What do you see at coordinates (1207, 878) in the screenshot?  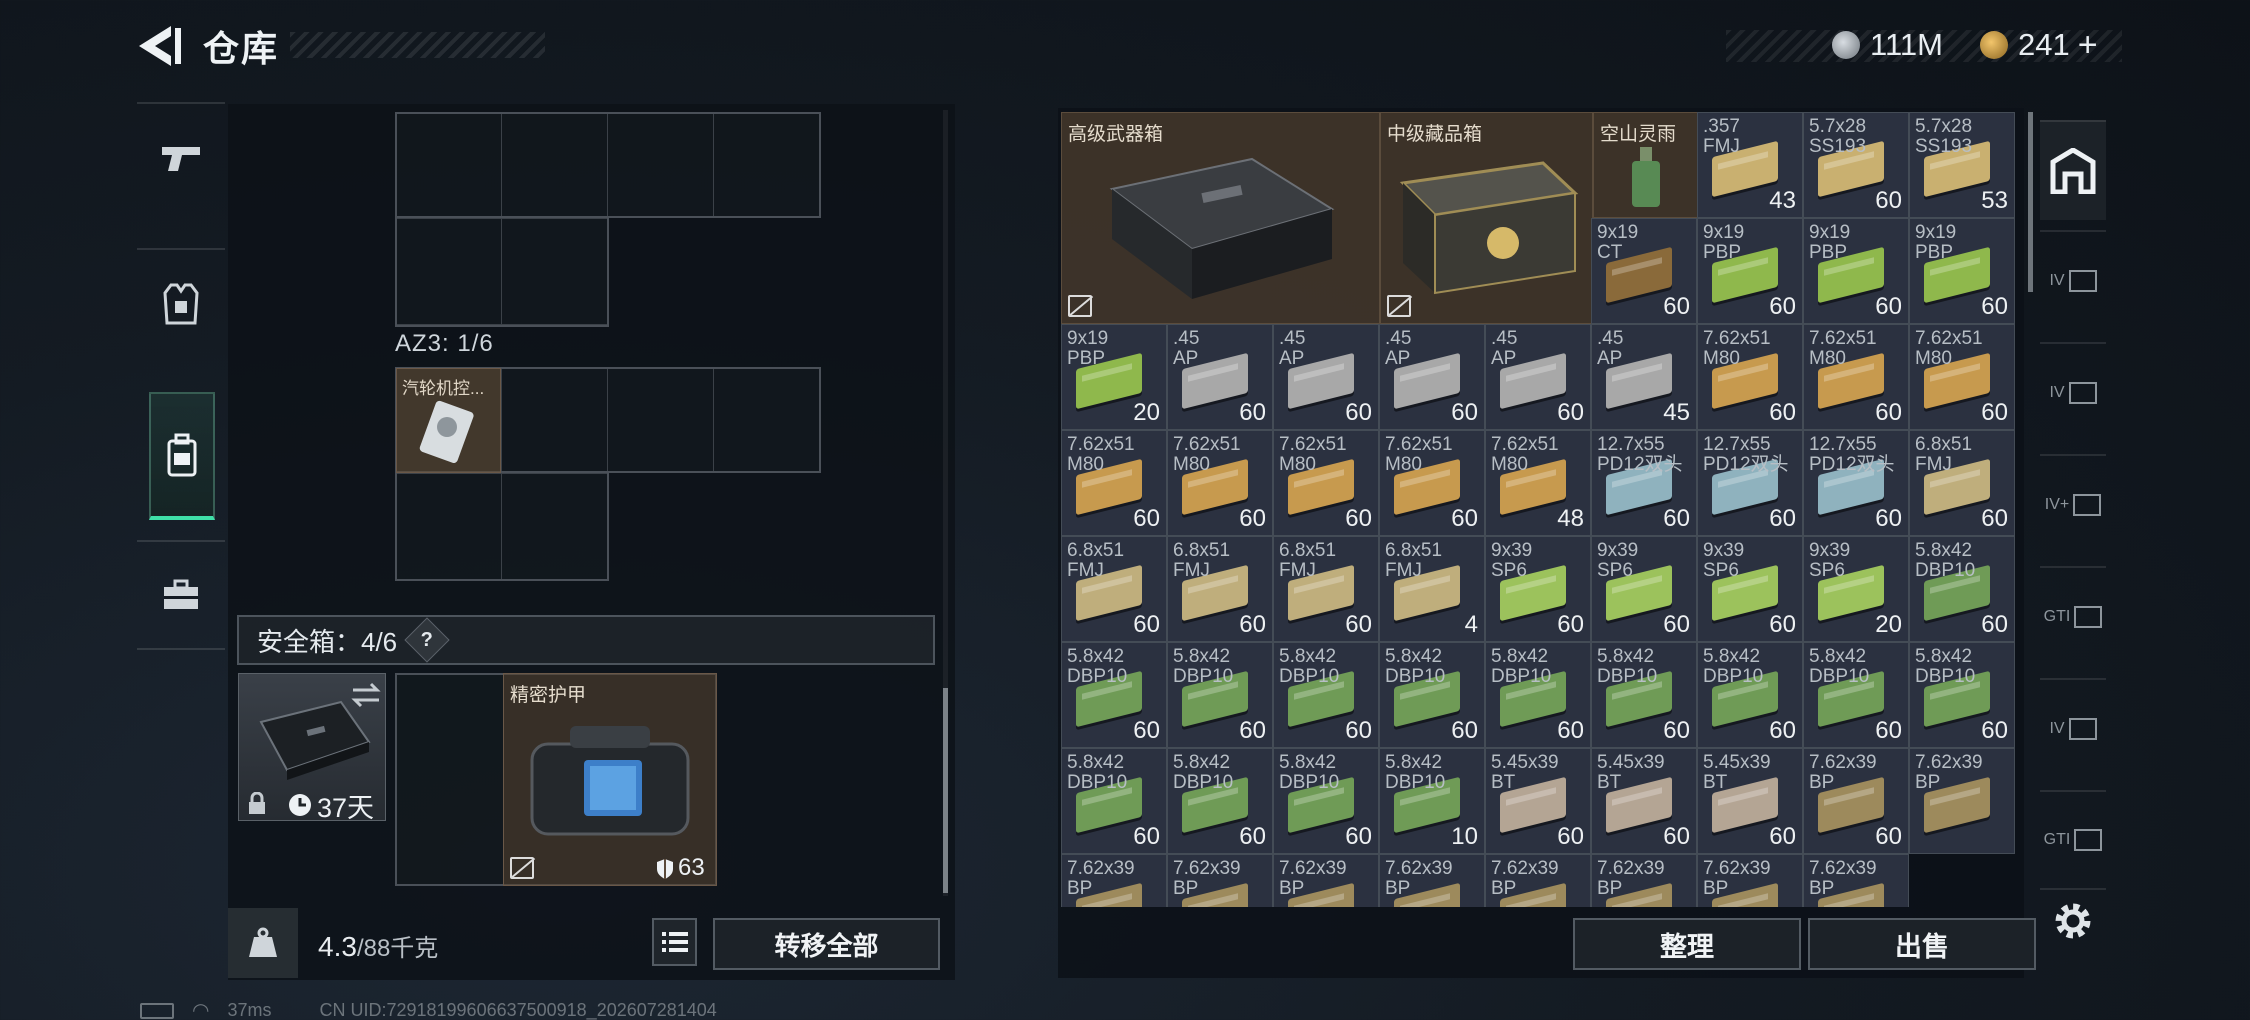 I see `item-name: 7.62x39 BP` at bounding box center [1207, 878].